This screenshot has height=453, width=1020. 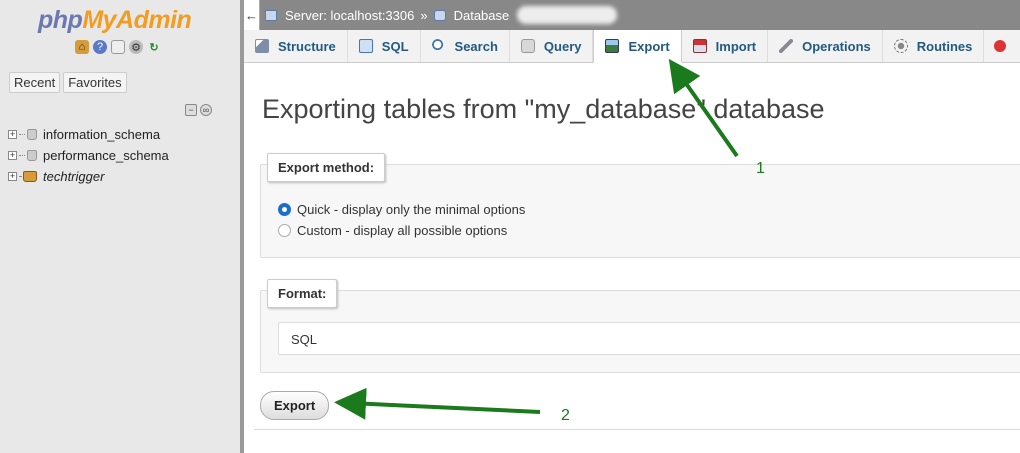 What do you see at coordinates (527, 46) in the screenshot?
I see `query-icon` at bounding box center [527, 46].